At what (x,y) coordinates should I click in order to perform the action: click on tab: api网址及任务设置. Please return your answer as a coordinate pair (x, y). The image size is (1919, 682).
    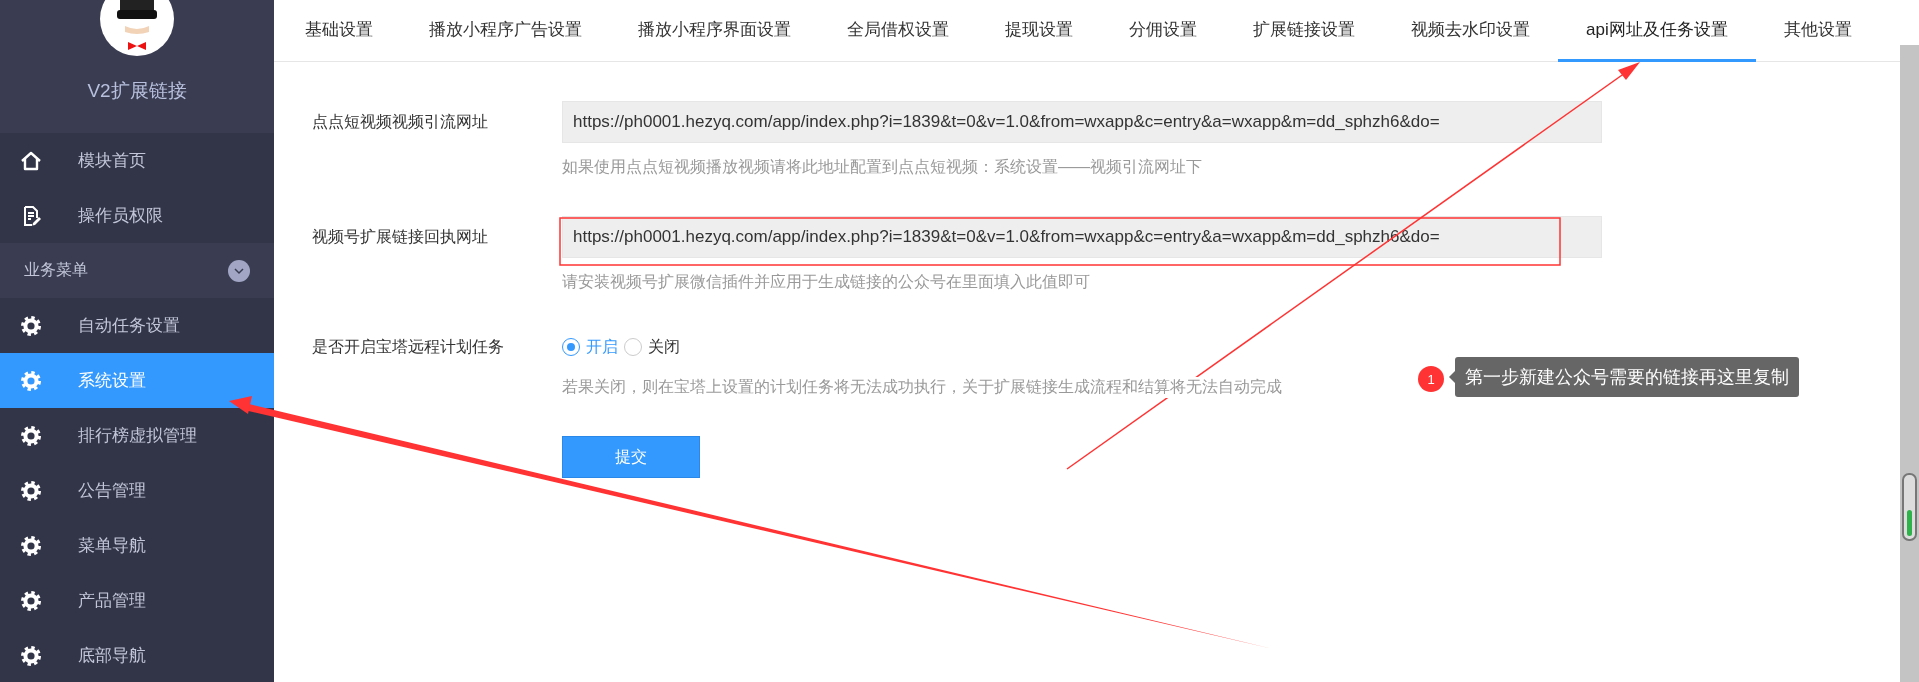
    Looking at the image, I should click on (1657, 31).